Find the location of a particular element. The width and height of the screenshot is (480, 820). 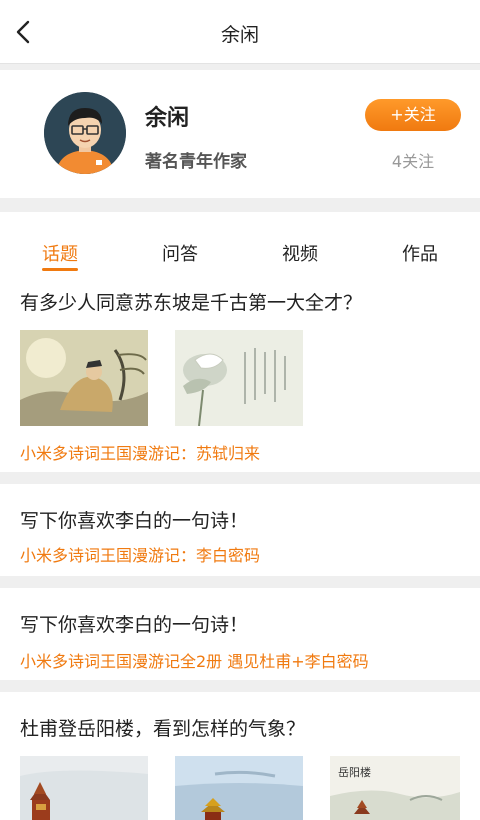

avatar is located at coordinates (85, 133).